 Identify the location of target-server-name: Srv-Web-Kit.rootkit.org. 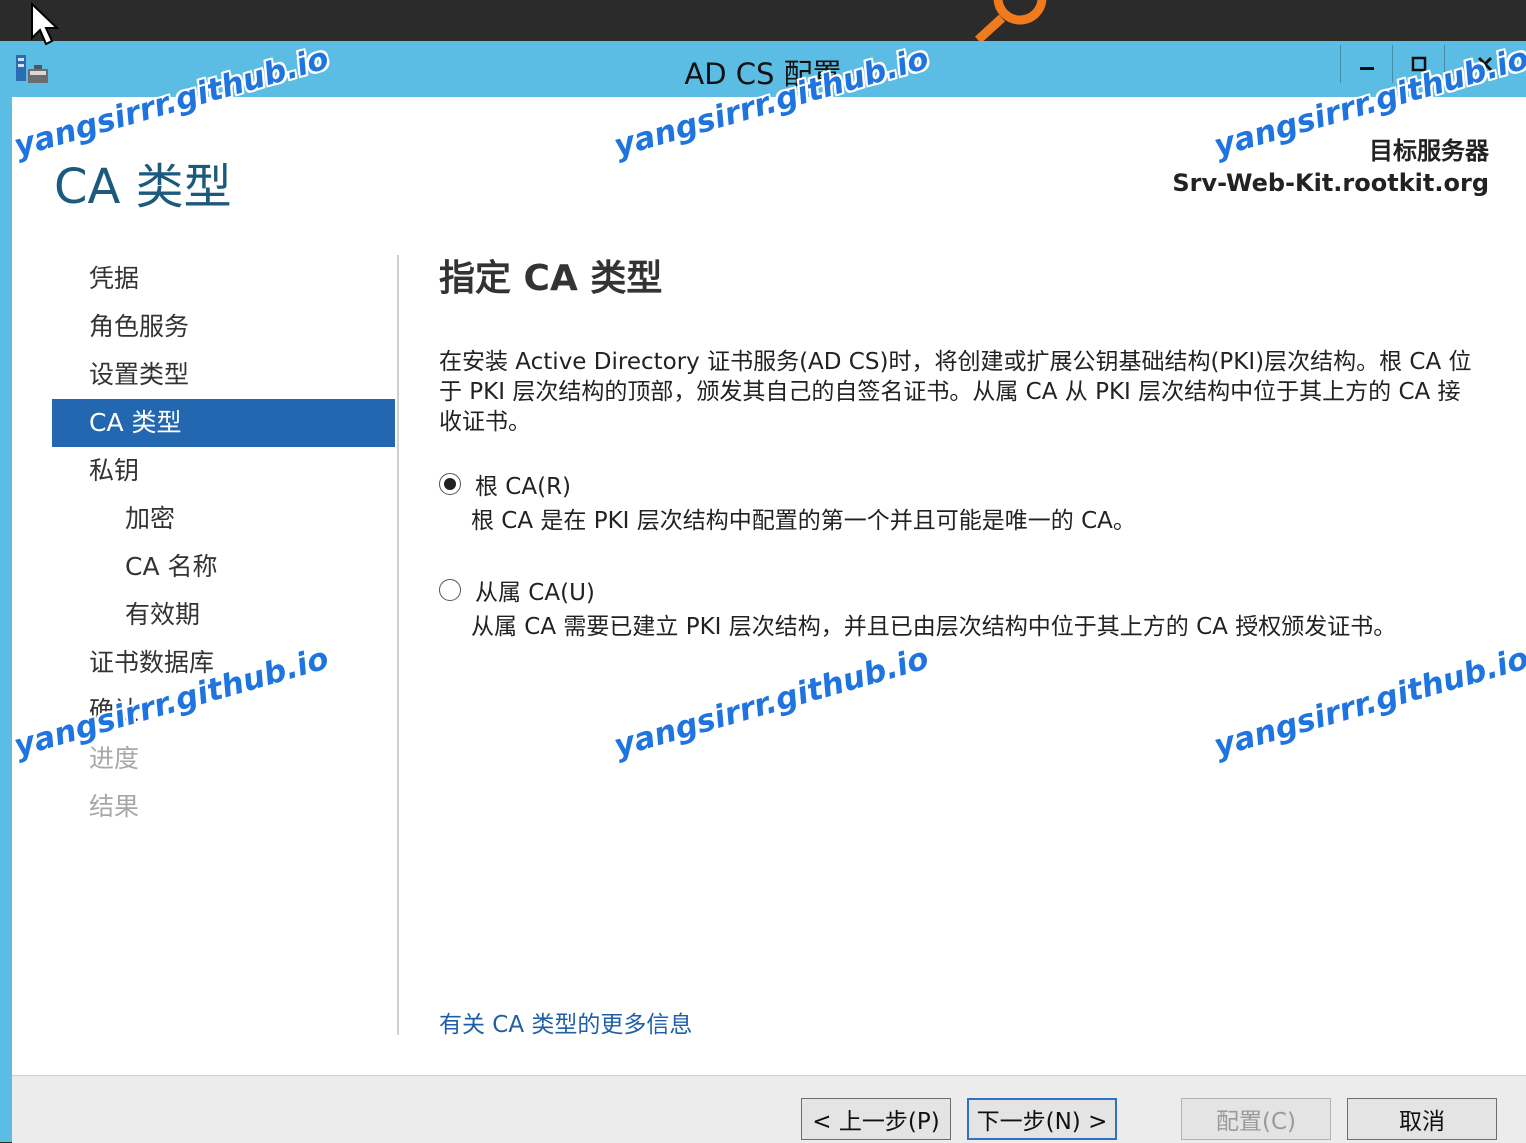
(1330, 183).